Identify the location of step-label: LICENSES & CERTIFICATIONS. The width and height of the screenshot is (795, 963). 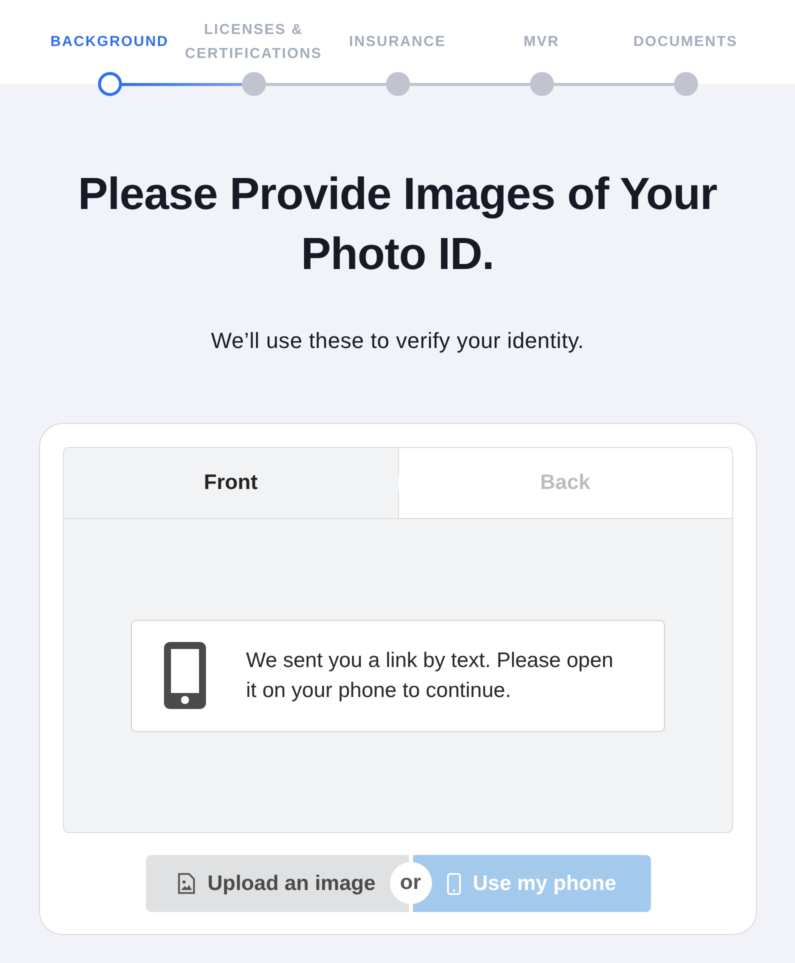
(254, 42).